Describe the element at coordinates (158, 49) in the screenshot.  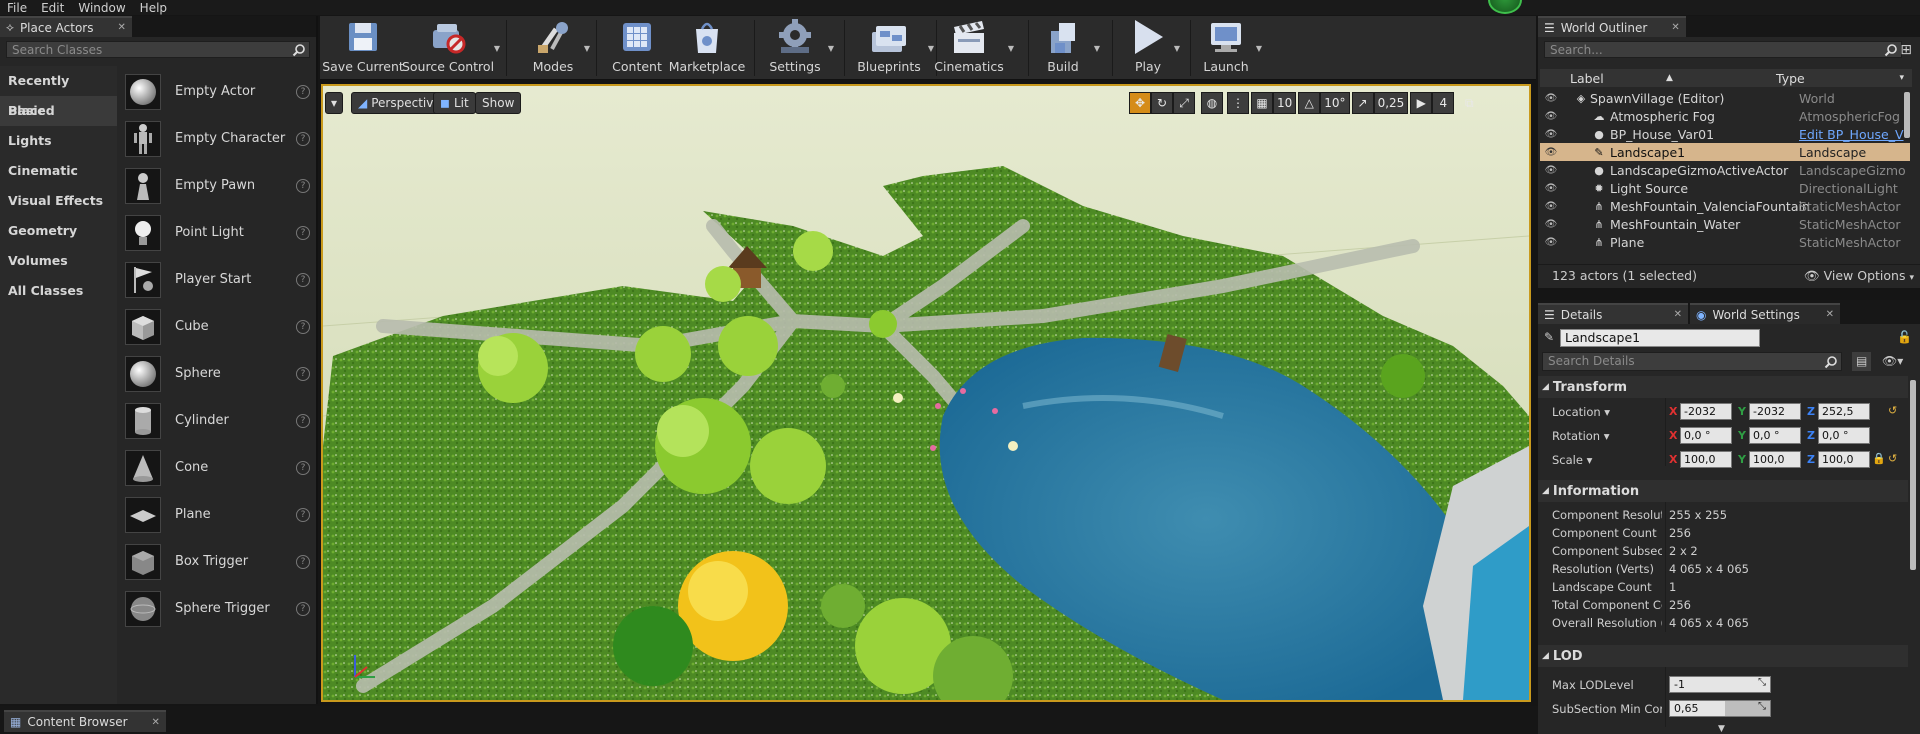
I see `search-classes-input: Search Classes` at that location.